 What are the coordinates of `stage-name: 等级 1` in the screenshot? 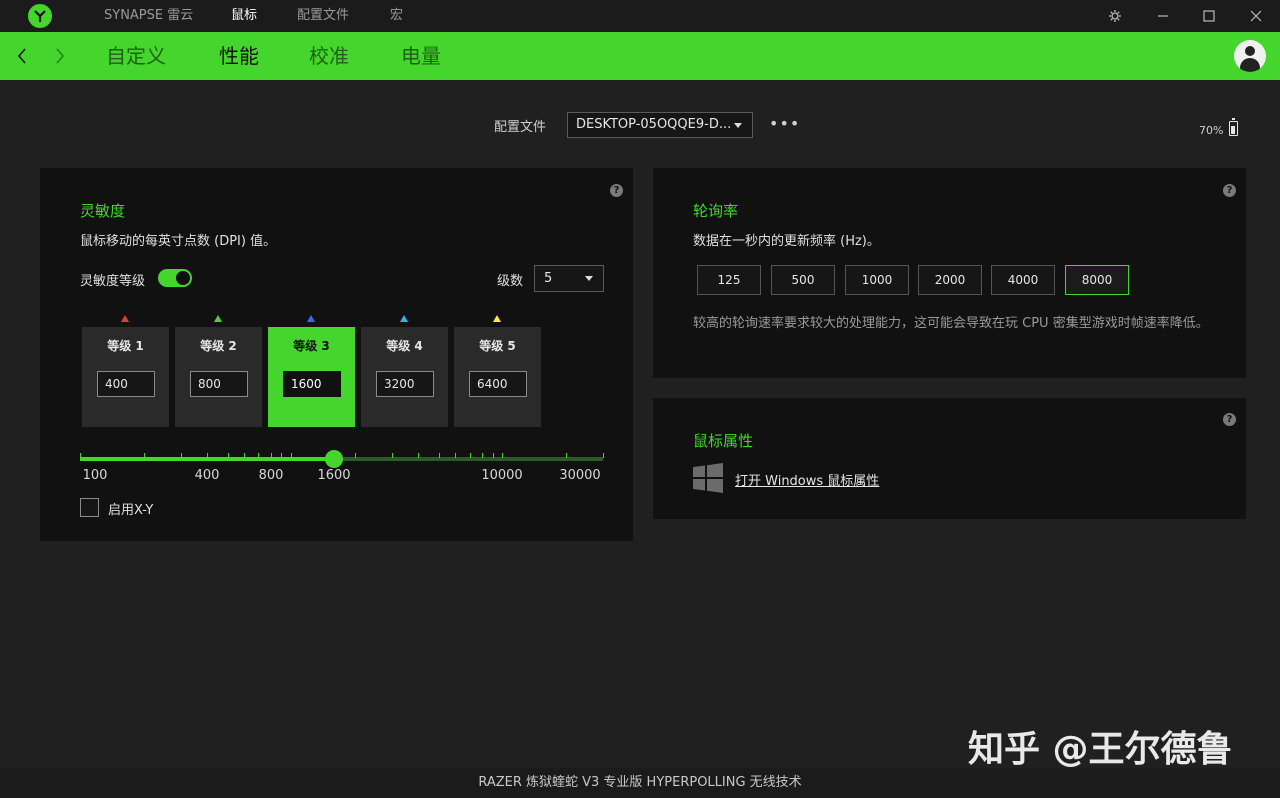 It's located at (125, 346).